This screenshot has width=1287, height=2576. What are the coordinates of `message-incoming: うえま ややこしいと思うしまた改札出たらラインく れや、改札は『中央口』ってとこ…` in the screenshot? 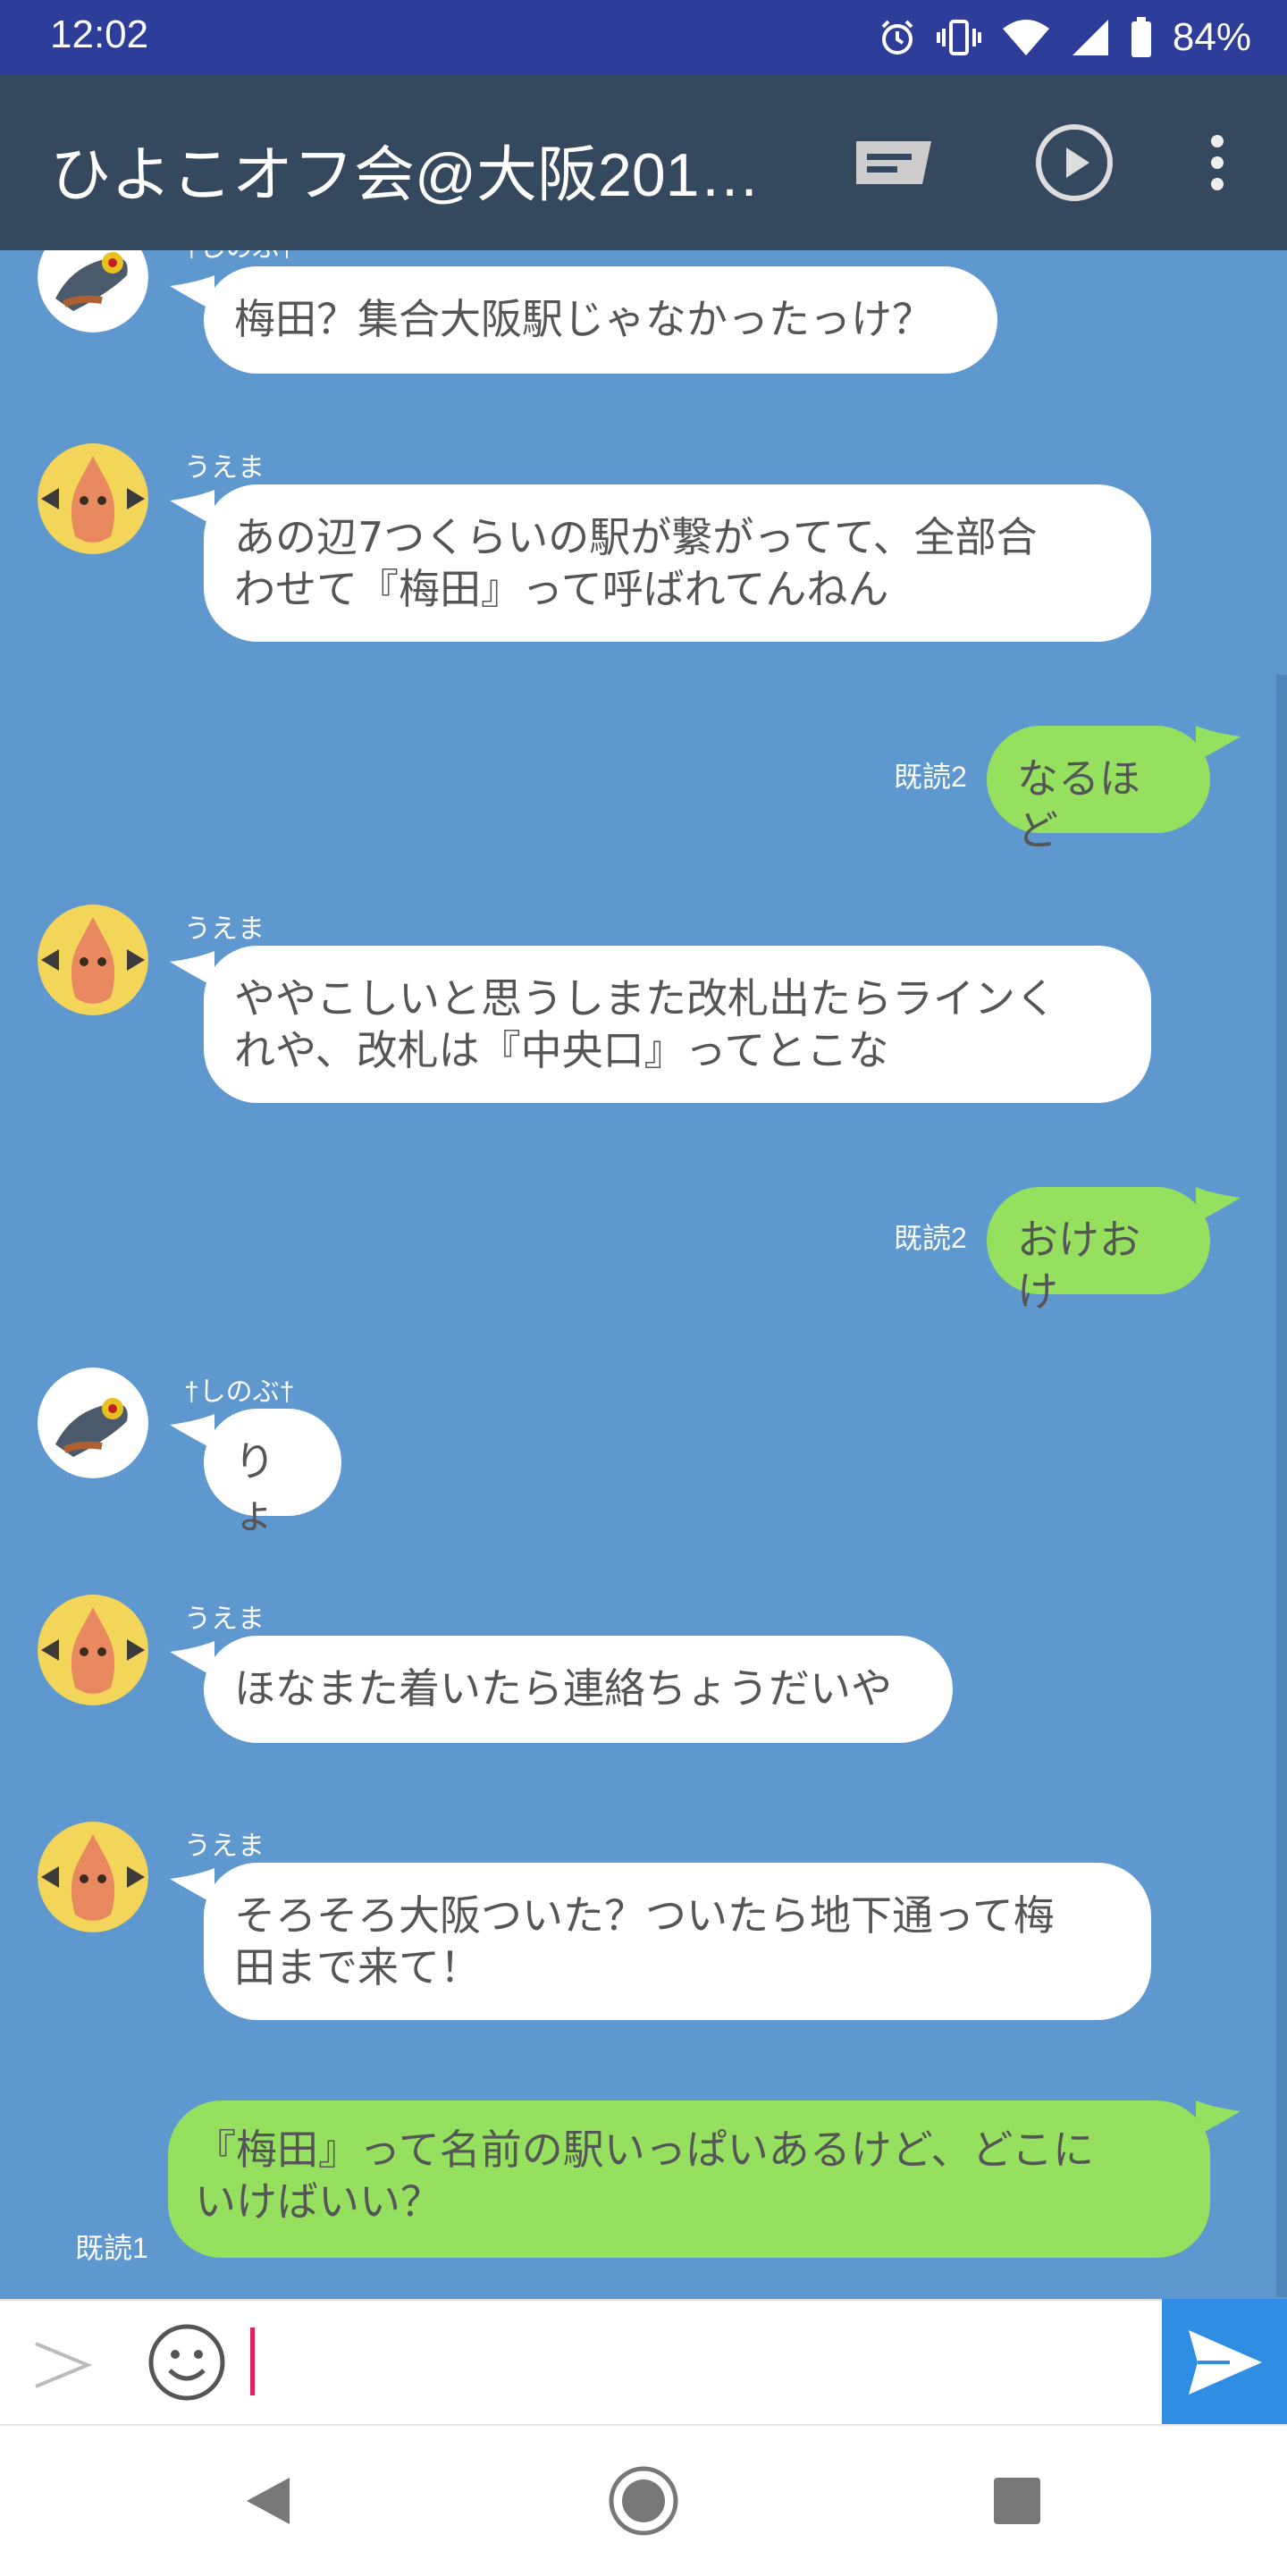 It's located at (643, 1013).